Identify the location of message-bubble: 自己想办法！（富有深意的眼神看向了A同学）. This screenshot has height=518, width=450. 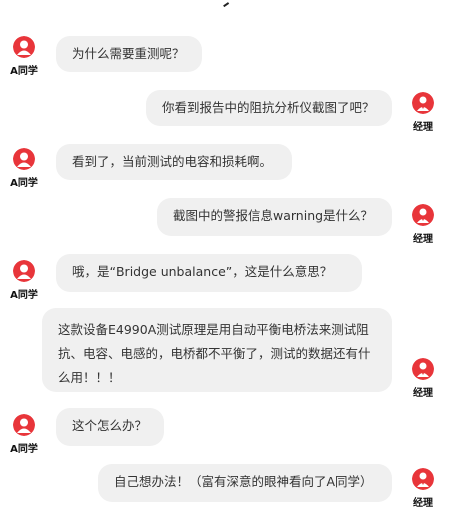
(245, 483).